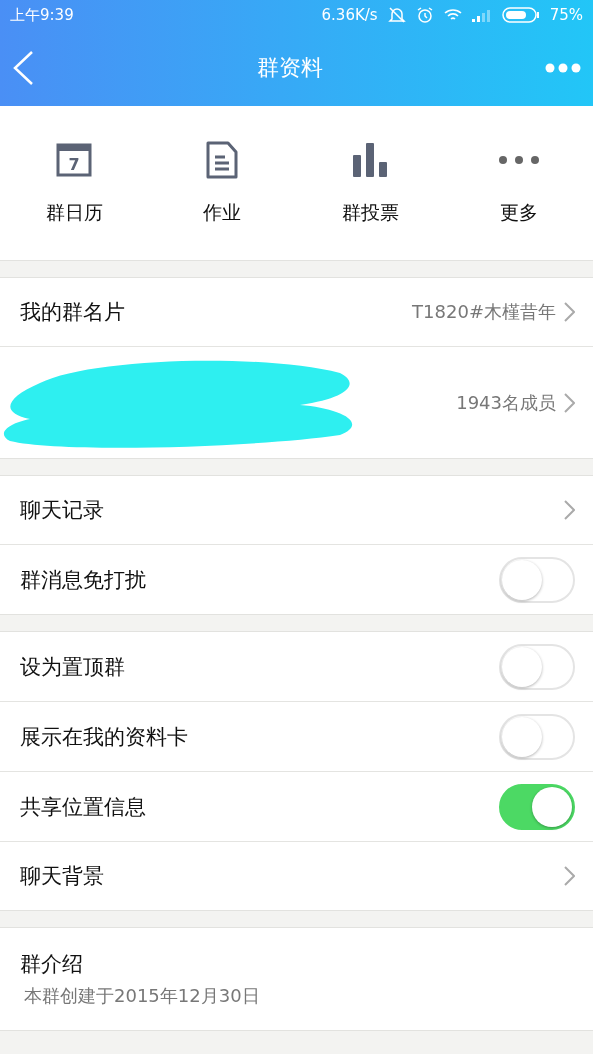 The width and height of the screenshot is (593, 1054). What do you see at coordinates (518, 160) in the screenshot?
I see `more-icon` at bounding box center [518, 160].